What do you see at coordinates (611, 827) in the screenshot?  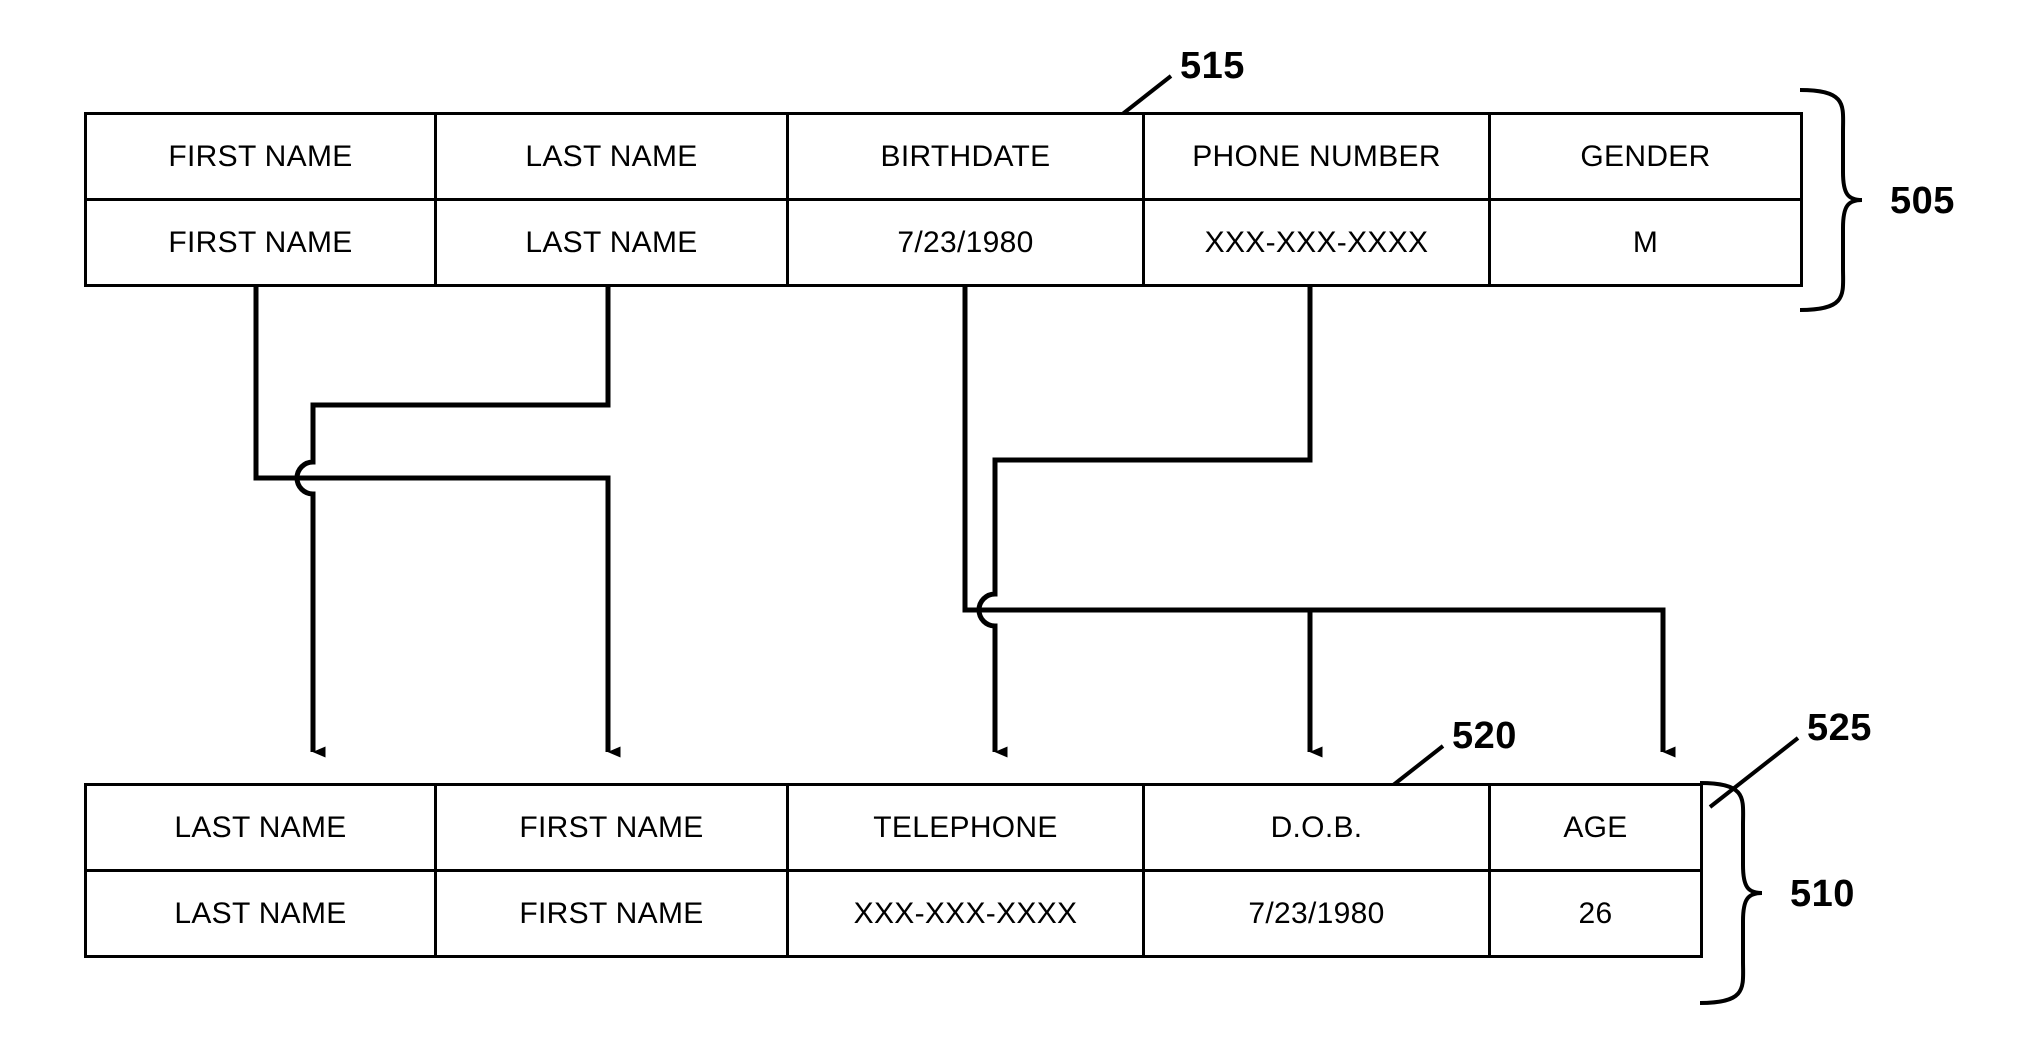 I see `destination-header-first-name: FIRST NAME` at bounding box center [611, 827].